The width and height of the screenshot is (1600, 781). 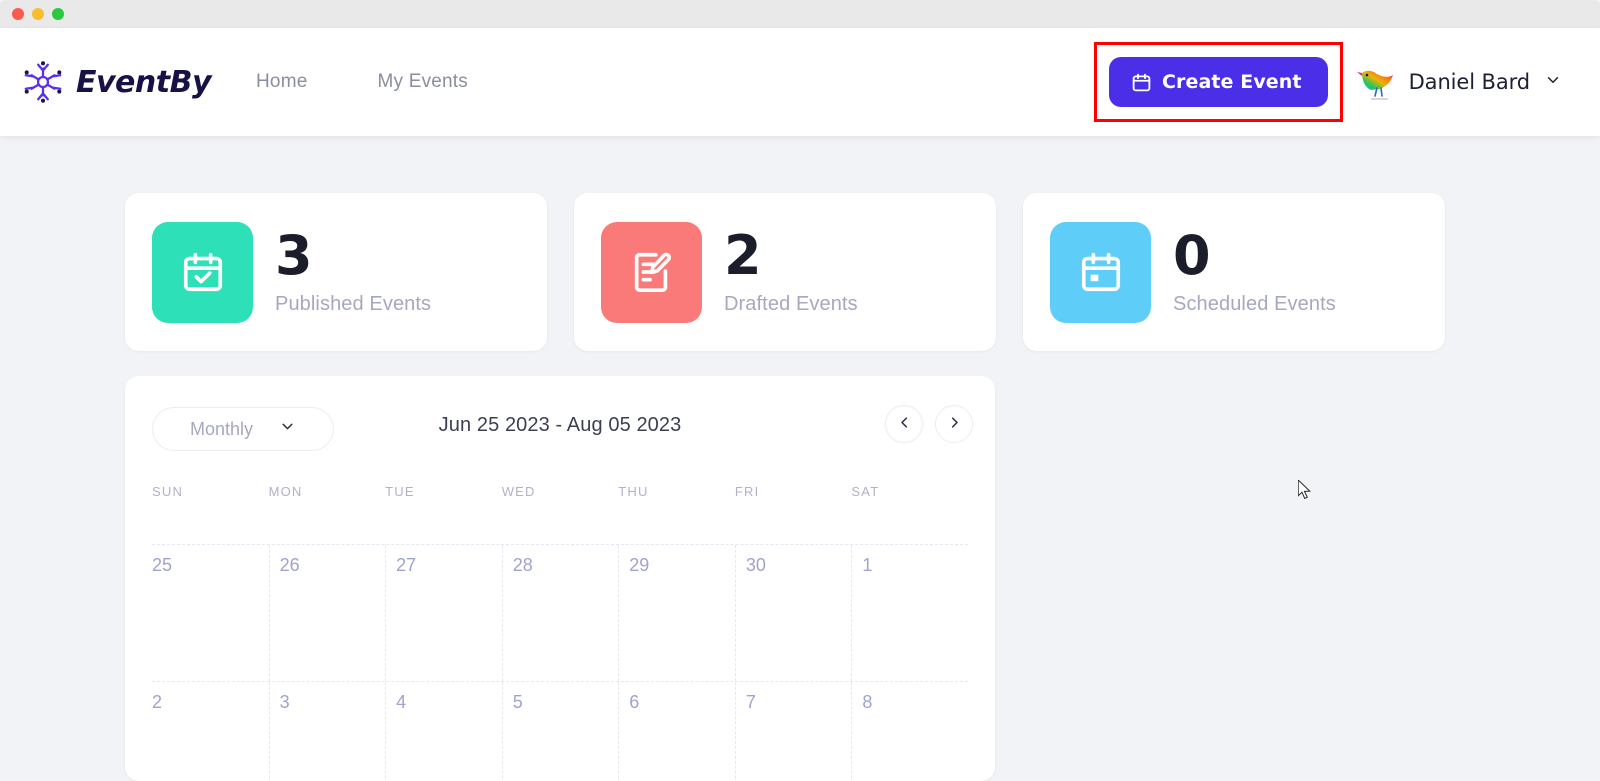 What do you see at coordinates (633, 491) in the screenshot?
I see `weekday-label: THU` at bounding box center [633, 491].